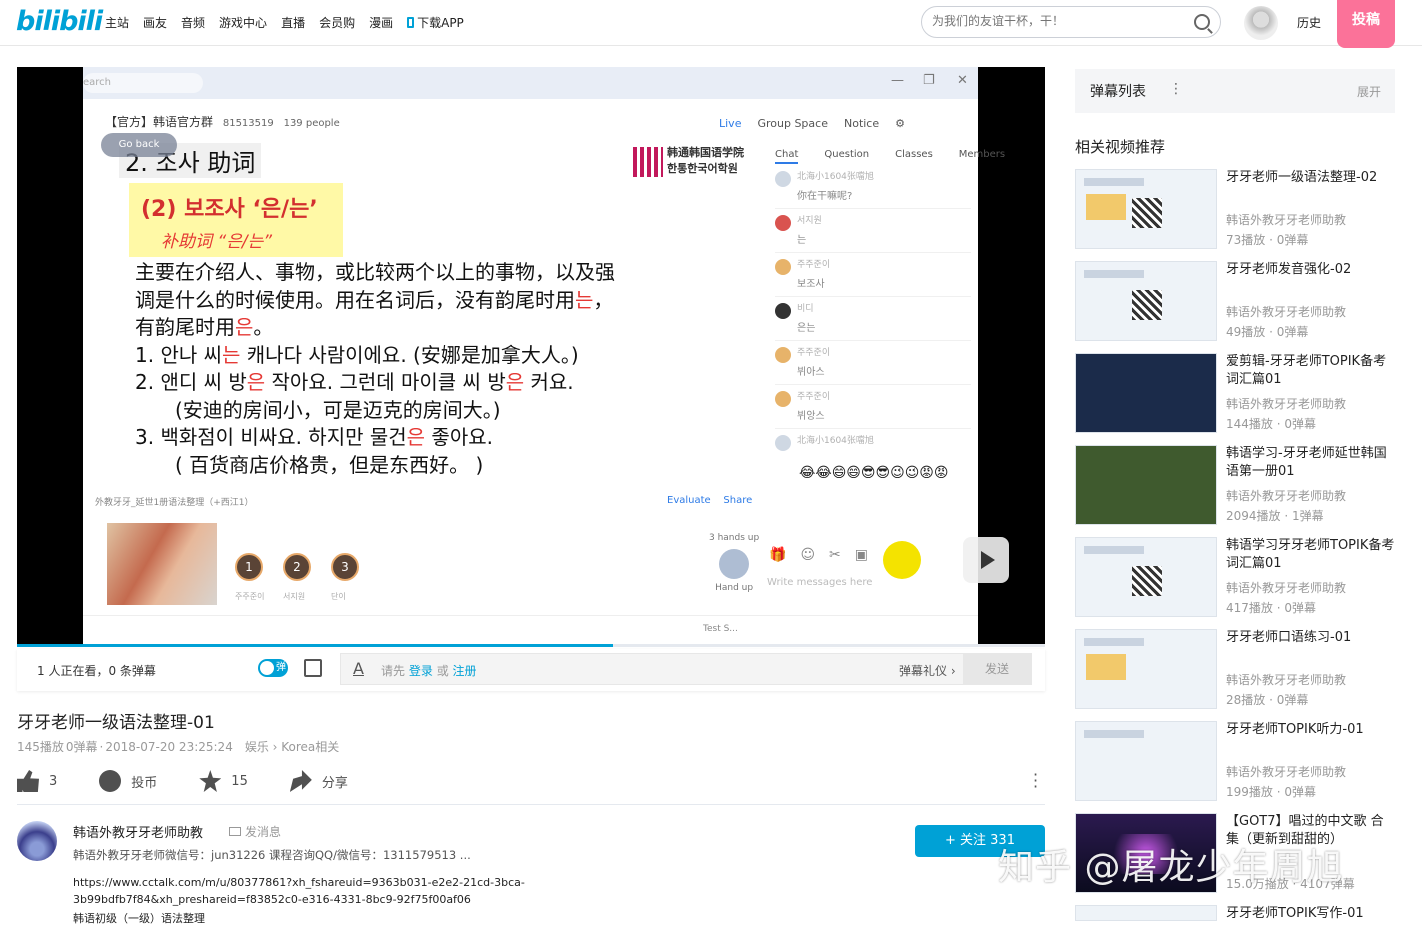 The image size is (1422, 926). What do you see at coordinates (1311, 270) in the screenshot?
I see `related-video-title: 牙牙老师发音强化-02` at bounding box center [1311, 270].